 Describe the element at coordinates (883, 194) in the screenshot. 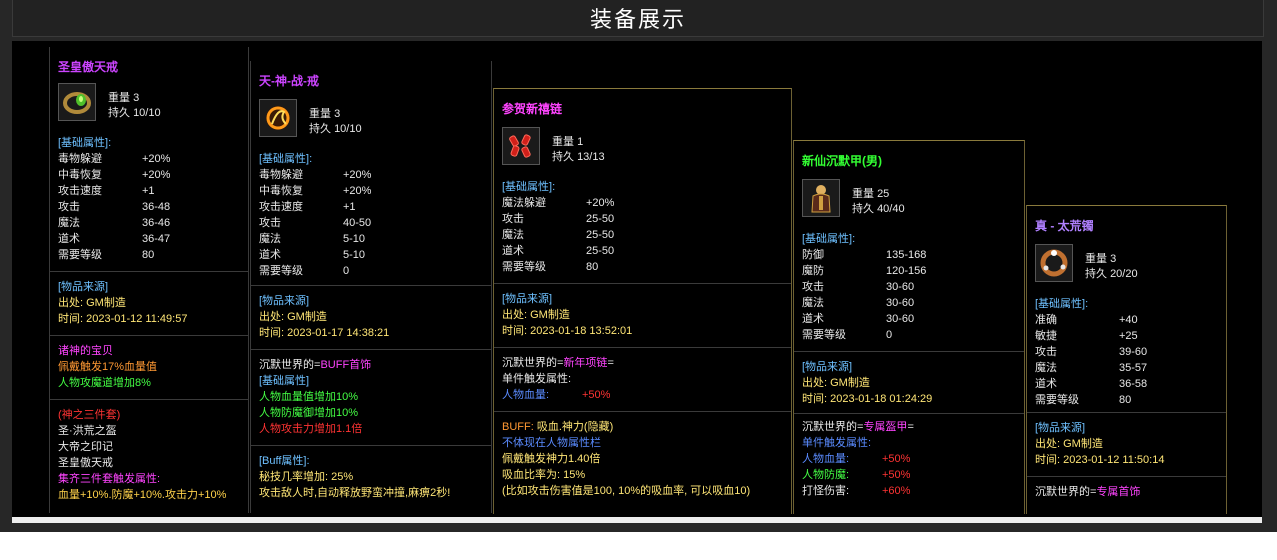

I see `weight-value: 25` at that location.